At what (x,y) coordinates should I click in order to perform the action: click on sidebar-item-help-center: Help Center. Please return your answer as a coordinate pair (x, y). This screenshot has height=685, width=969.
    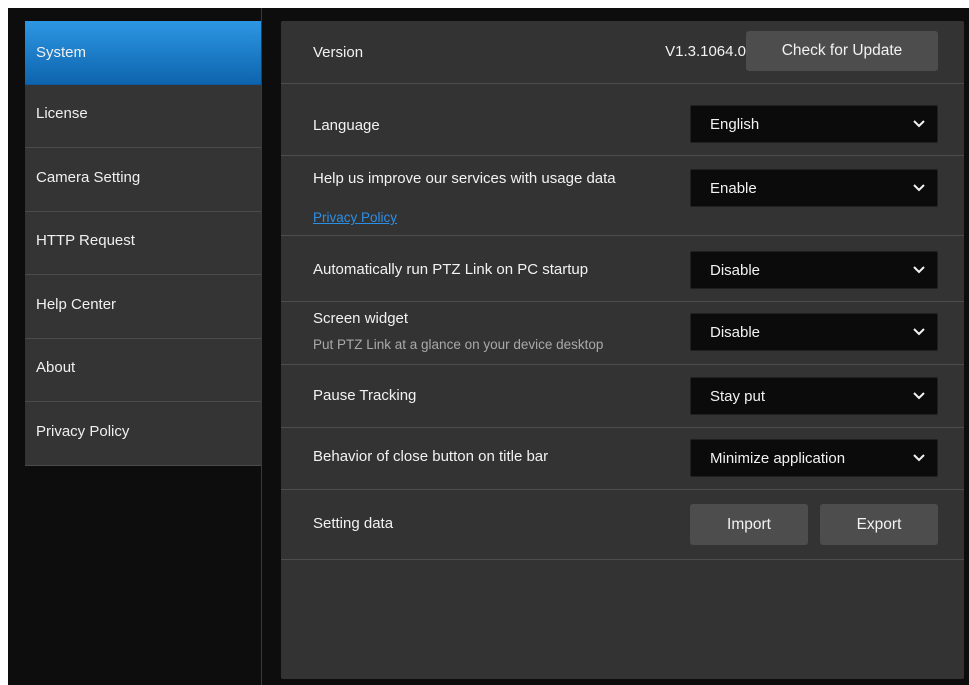
    Looking at the image, I should click on (143, 307).